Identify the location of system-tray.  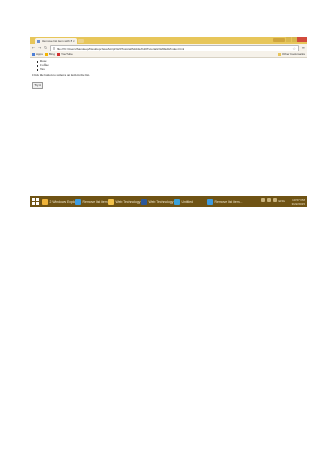
(269, 200).